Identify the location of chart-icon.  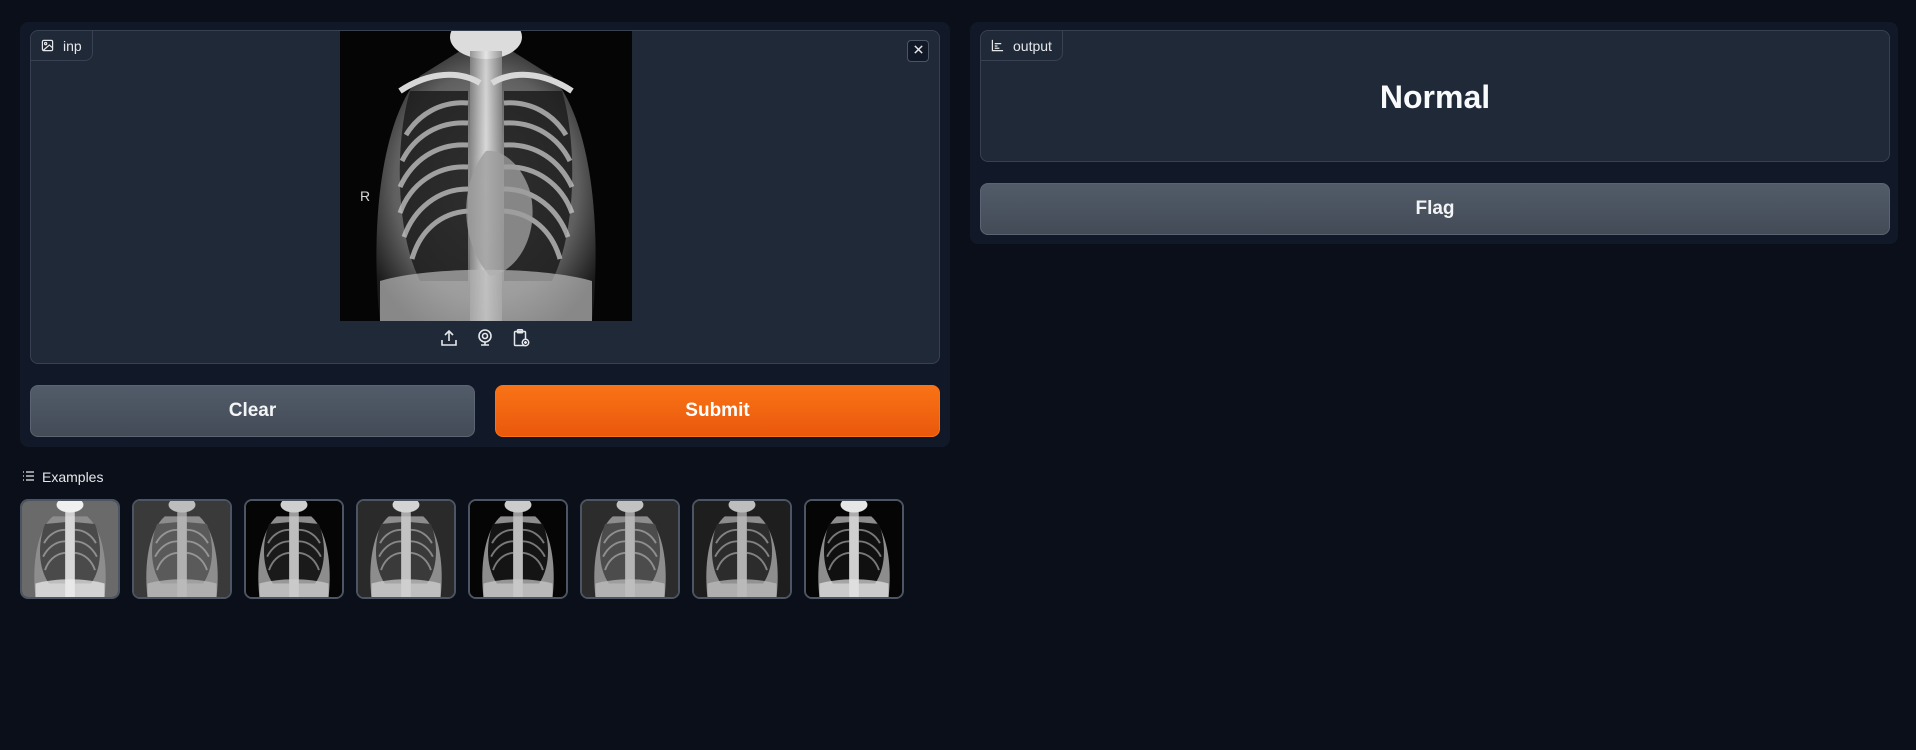
(997, 45).